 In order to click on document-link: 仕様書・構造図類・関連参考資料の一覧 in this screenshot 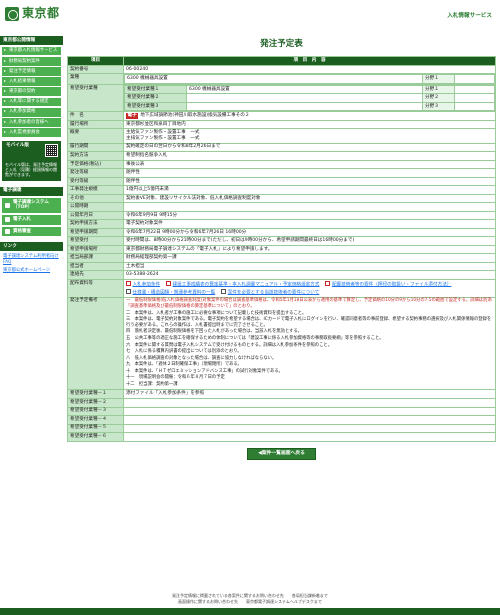, I will do `click(170, 292)`.